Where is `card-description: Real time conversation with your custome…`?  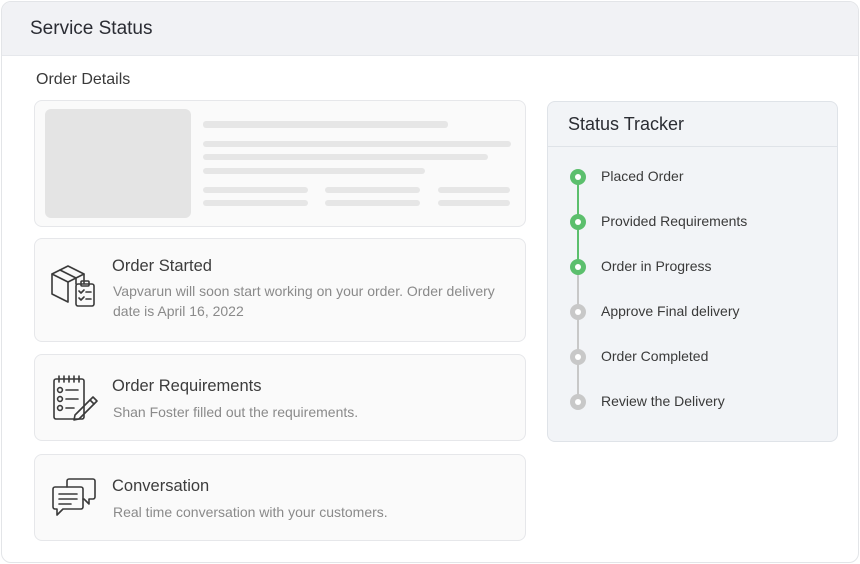 card-description: Real time conversation with your custome… is located at coordinates (250, 512).